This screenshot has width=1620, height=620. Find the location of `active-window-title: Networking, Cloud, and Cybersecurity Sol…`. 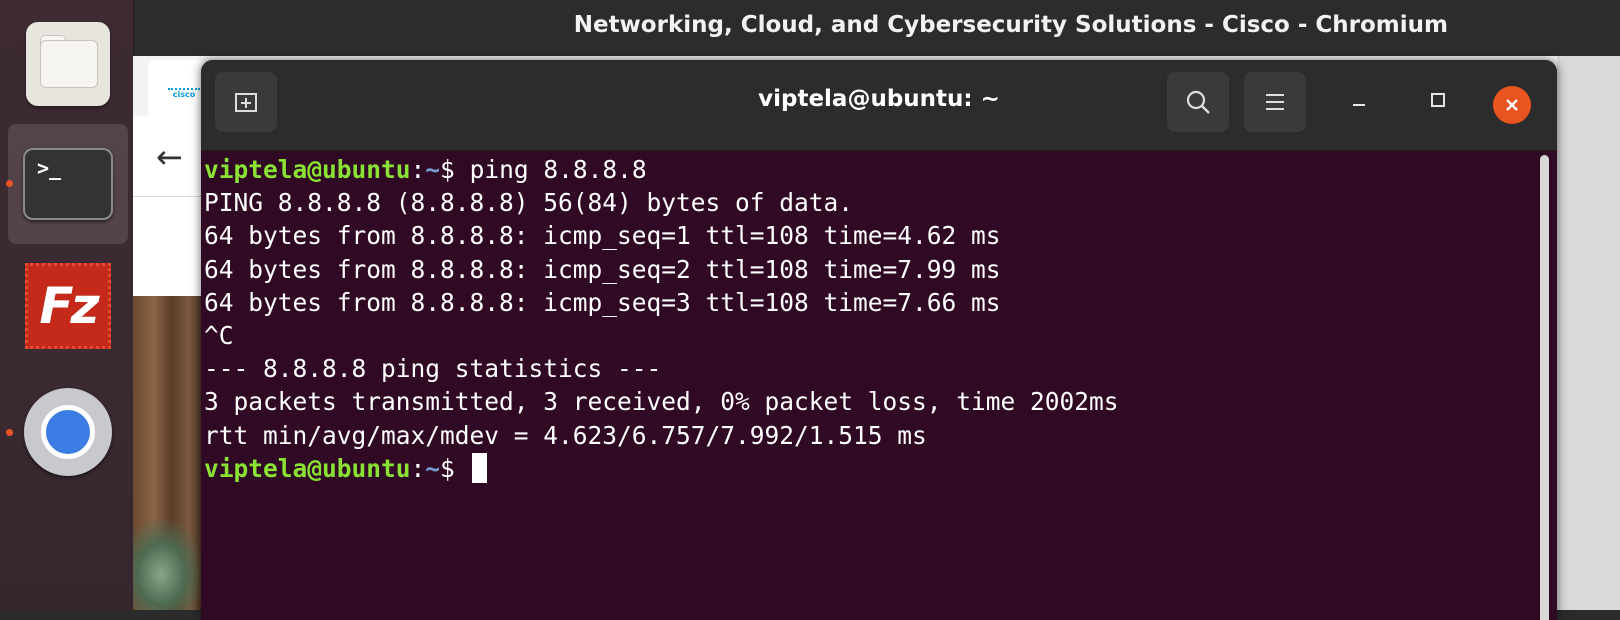

active-window-title: Networking, Cloud, and Cybersecurity Sol… is located at coordinates (1010, 25).